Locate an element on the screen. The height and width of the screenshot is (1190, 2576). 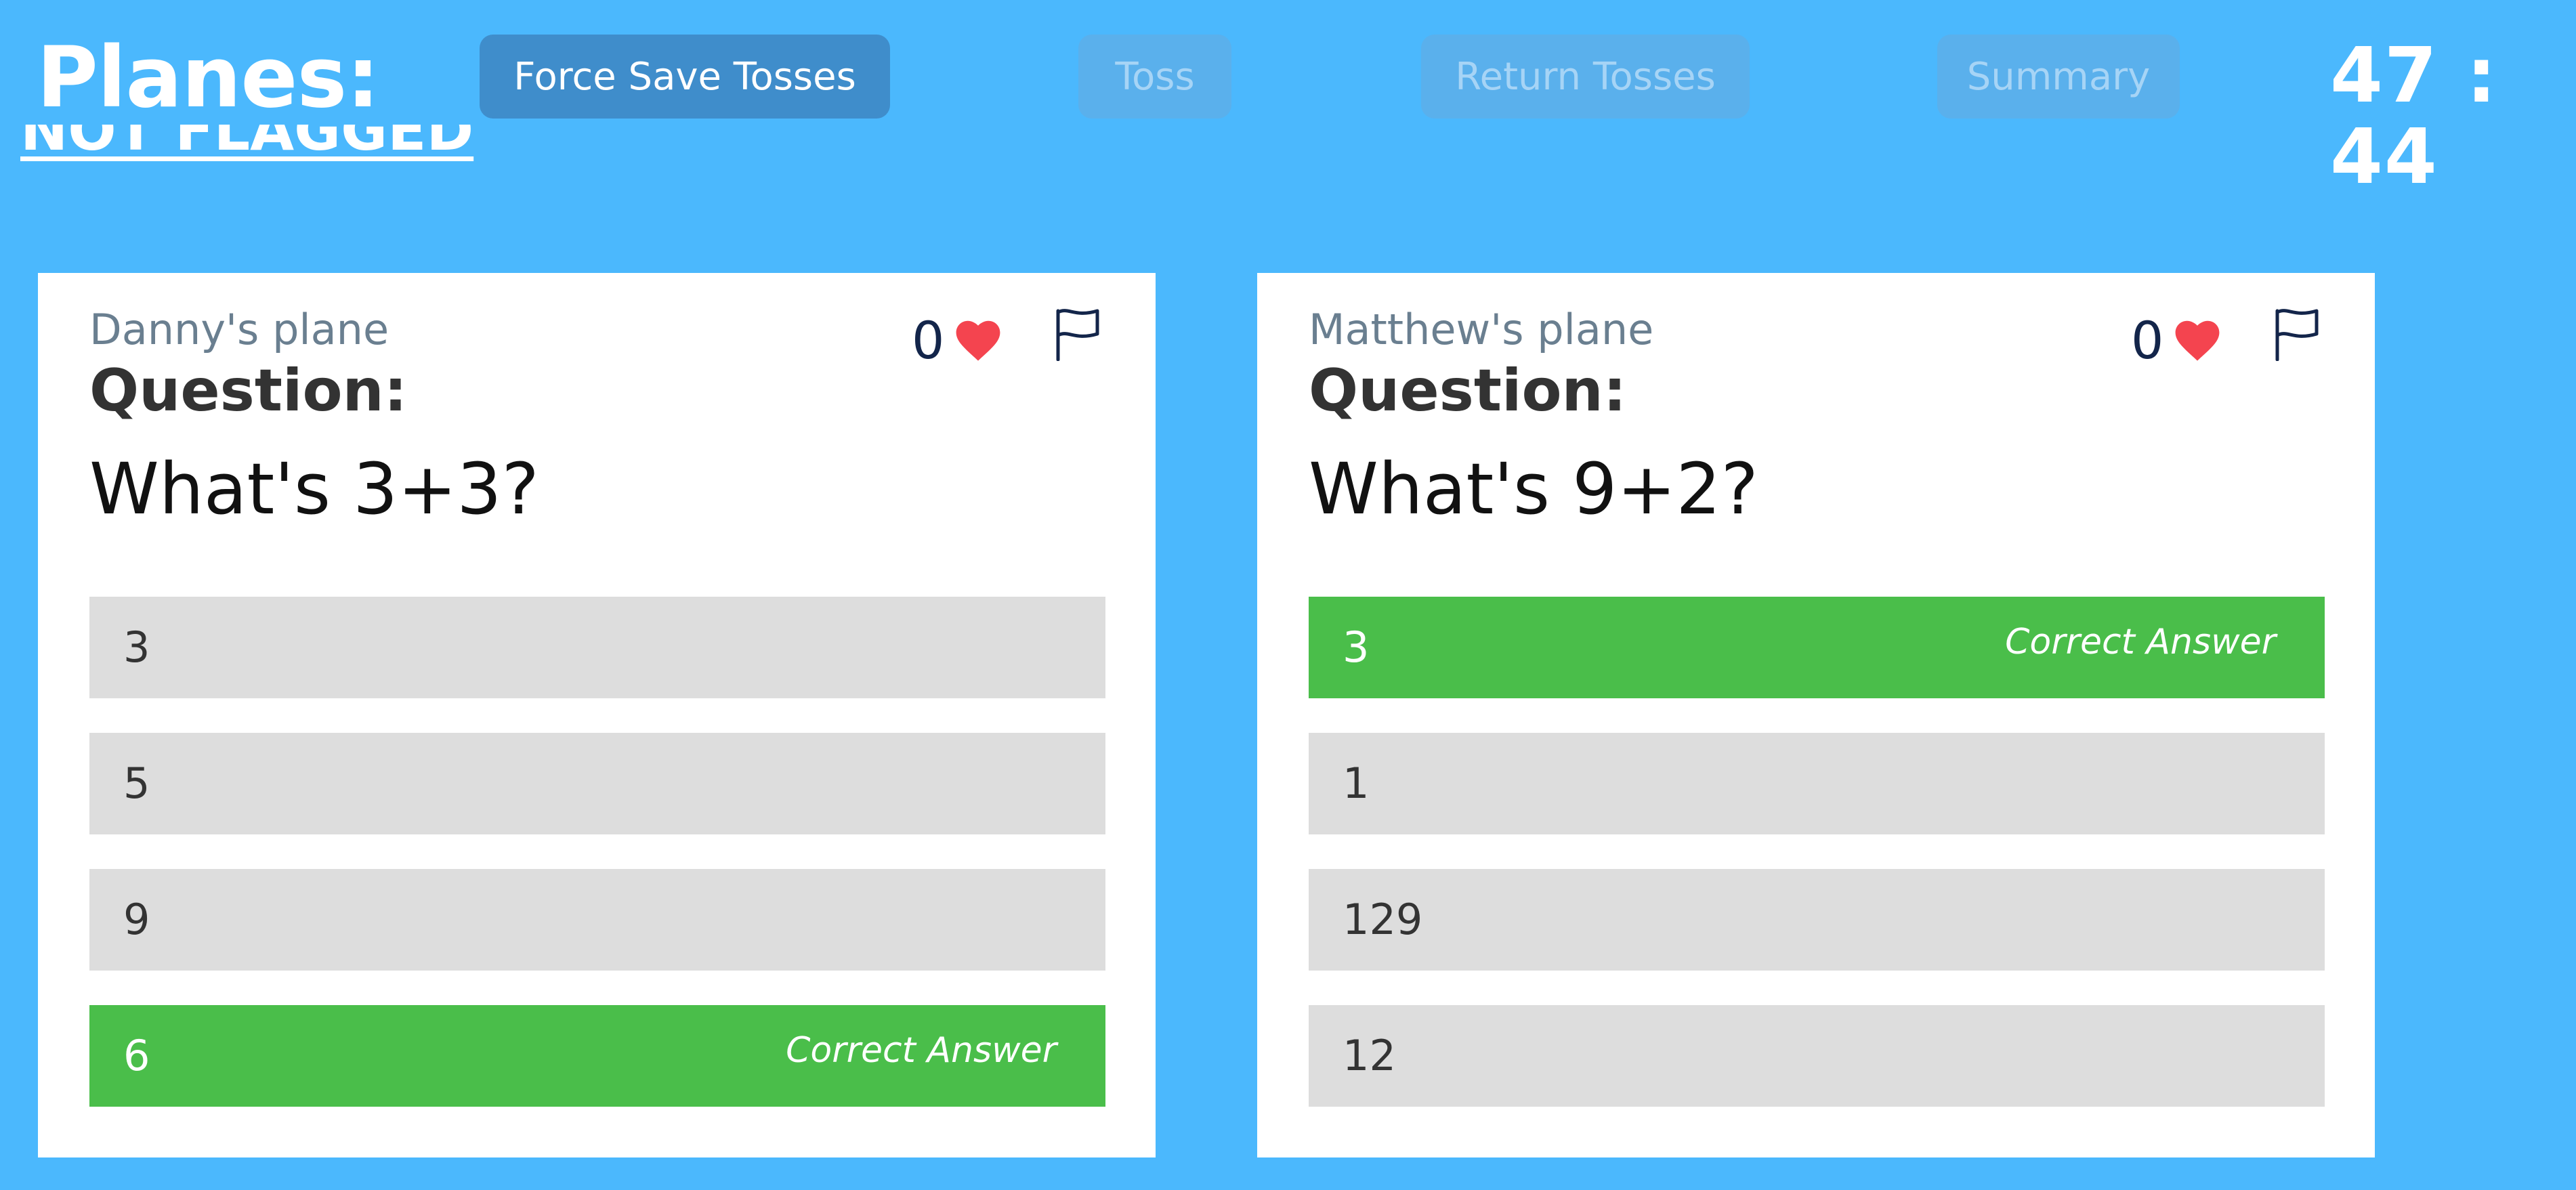
return-tosses-button: Return Tosses is located at coordinates (1586, 77).